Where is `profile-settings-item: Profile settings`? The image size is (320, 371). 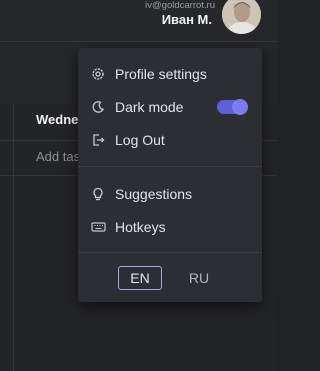 profile-settings-item: Profile settings is located at coordinates (170, 74).